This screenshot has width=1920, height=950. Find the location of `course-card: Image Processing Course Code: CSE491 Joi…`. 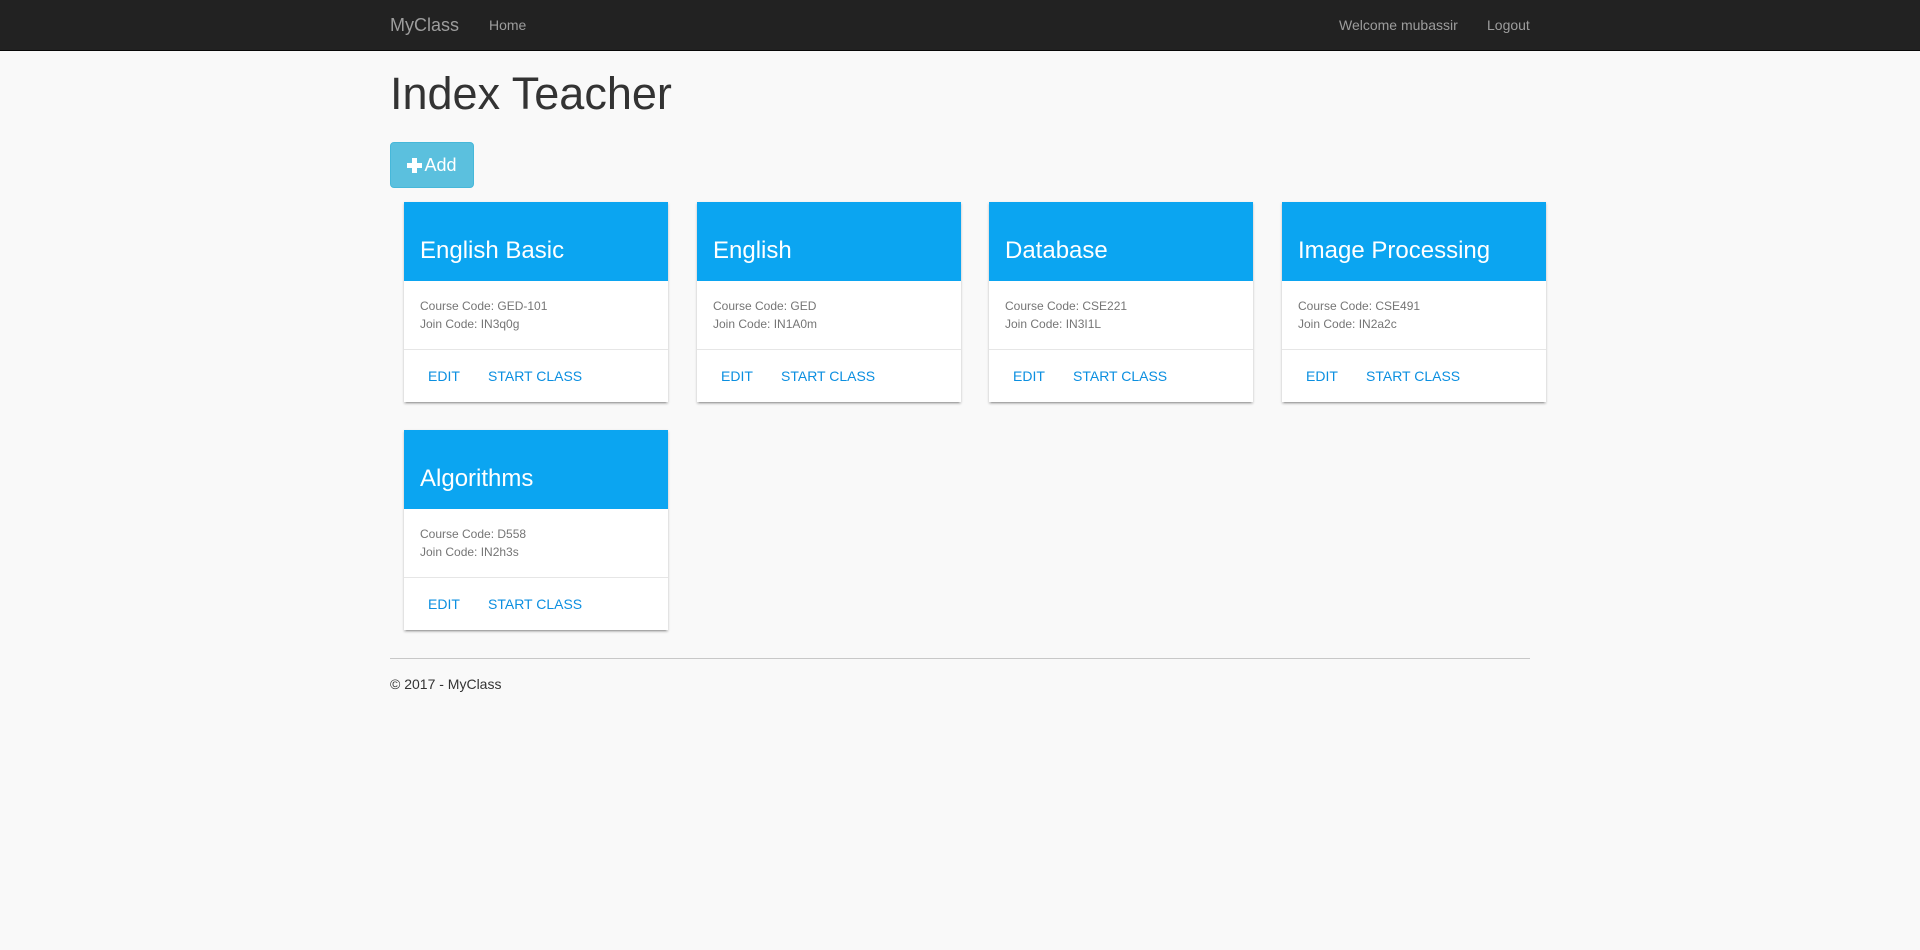

course-card: Image Processing Course Code: CSE491 Joi… is located at coordinates (1414, 302).